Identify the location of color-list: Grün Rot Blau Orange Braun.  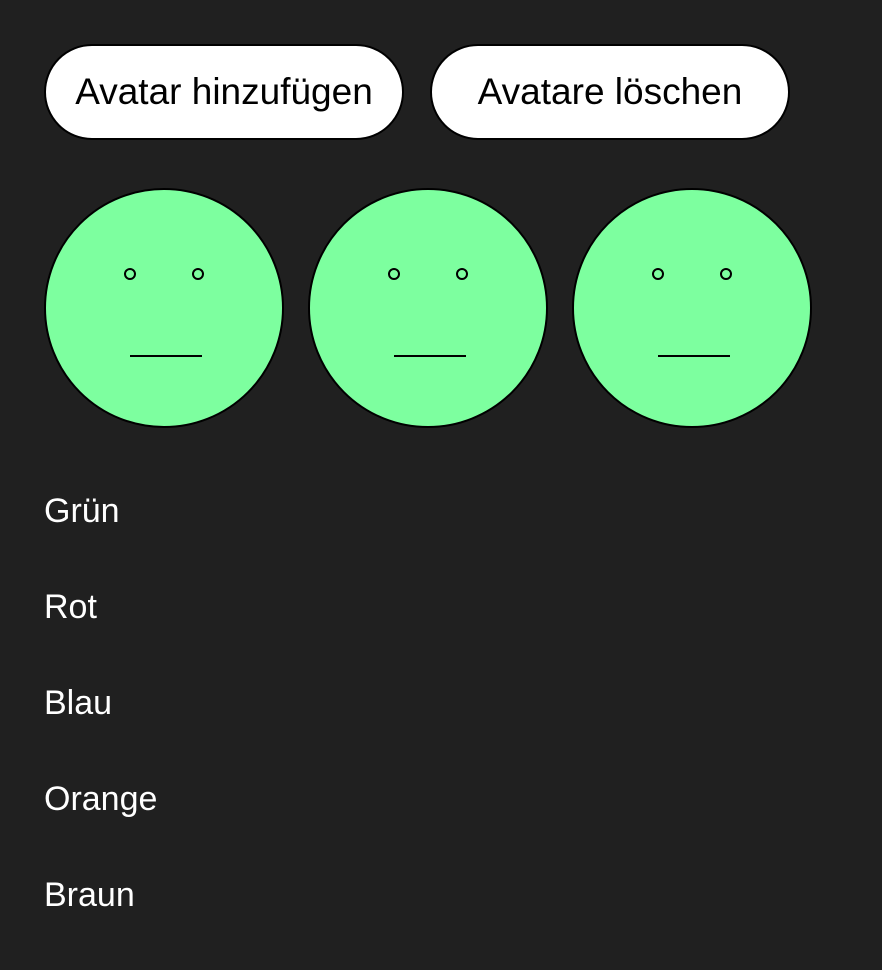
(100, 724).